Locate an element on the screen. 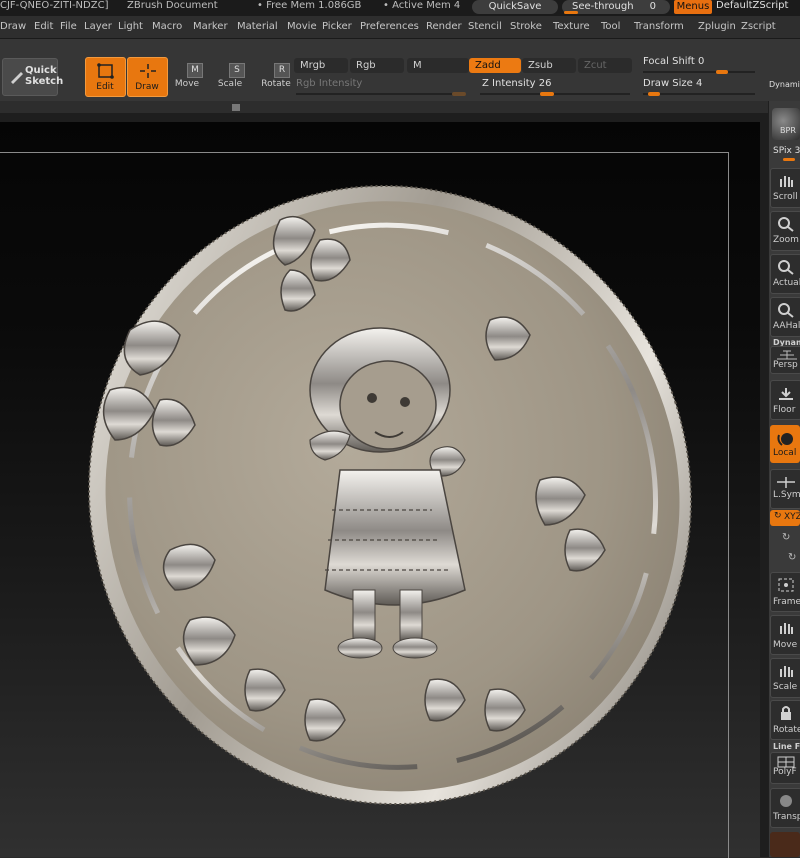  rgb-intensity-knob is located at coordinates (459, 94).